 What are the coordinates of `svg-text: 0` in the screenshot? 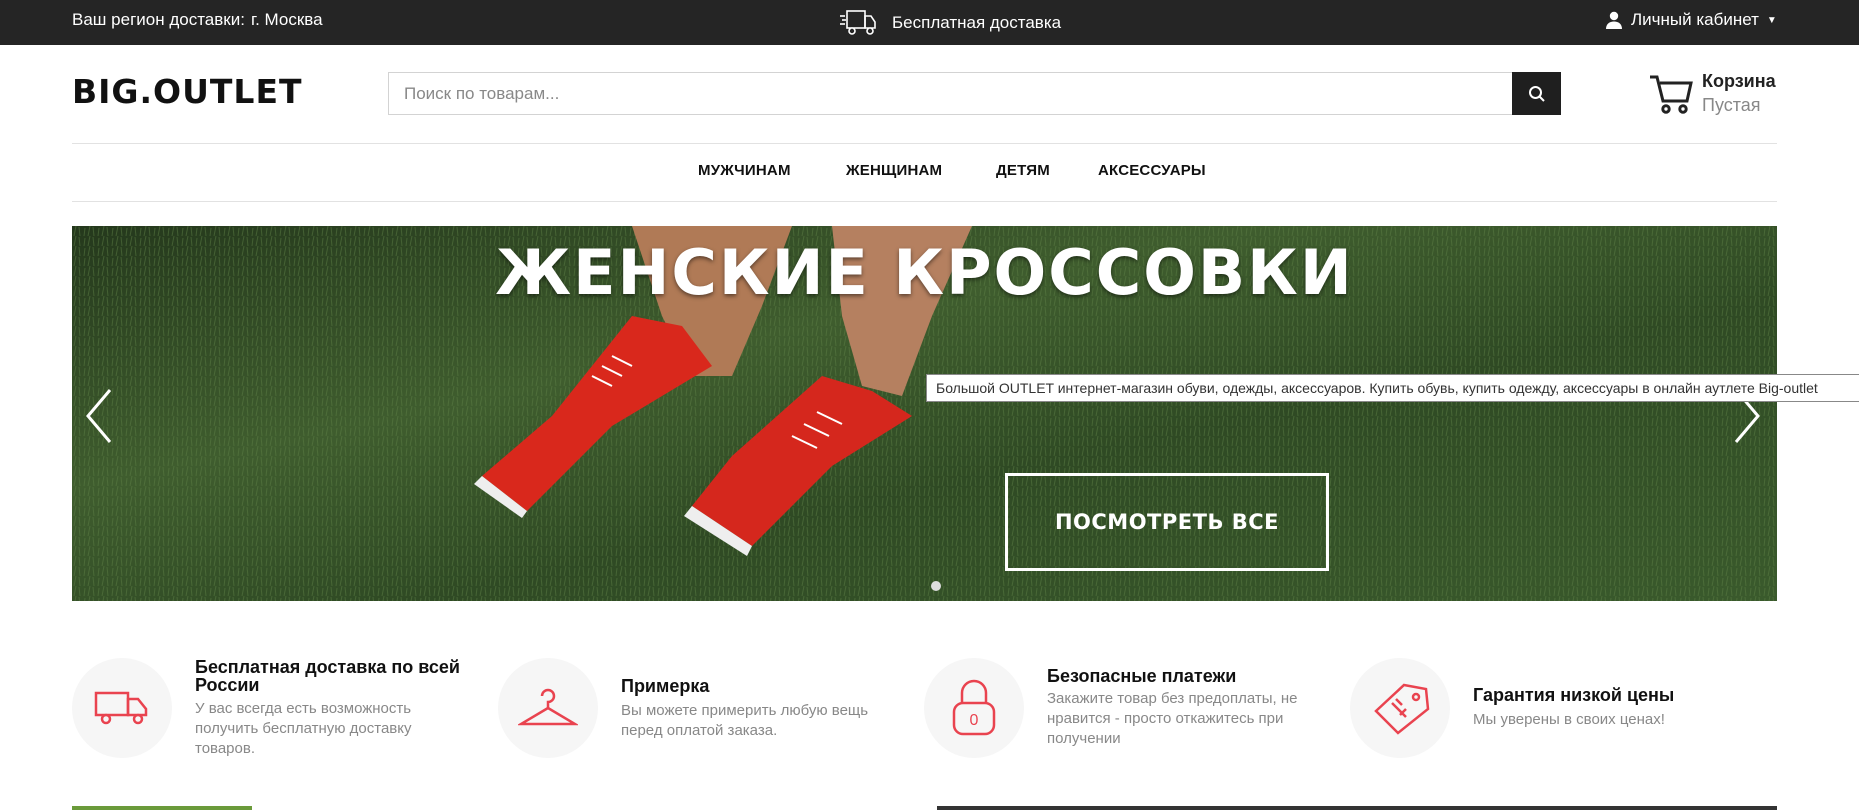 It's located at (974, 720).